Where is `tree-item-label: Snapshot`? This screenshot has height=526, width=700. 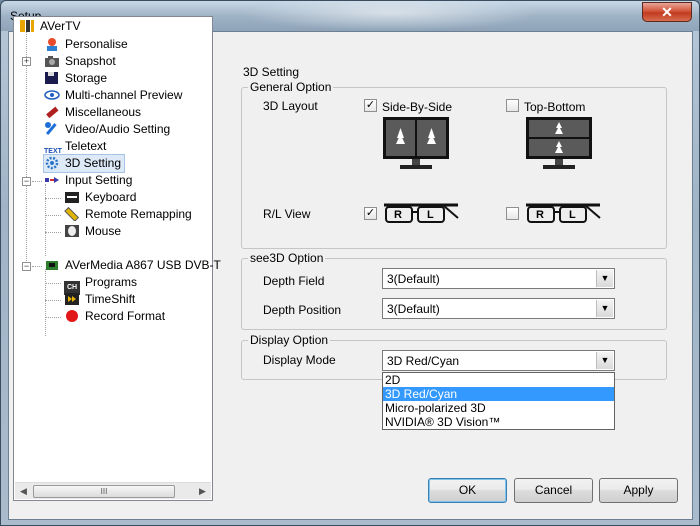 tree-item-label: Snapshot is located at coordinates (90, 61).